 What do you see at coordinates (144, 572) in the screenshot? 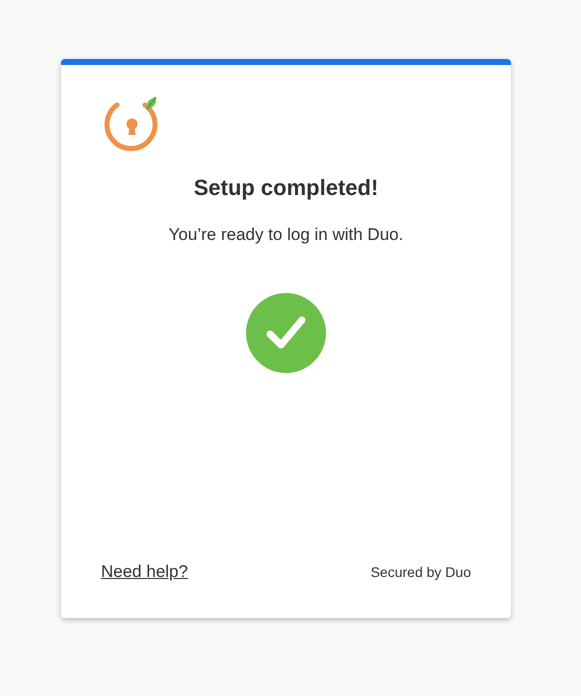
I see `help-link: Need help?` at bounding box center [144, 572].